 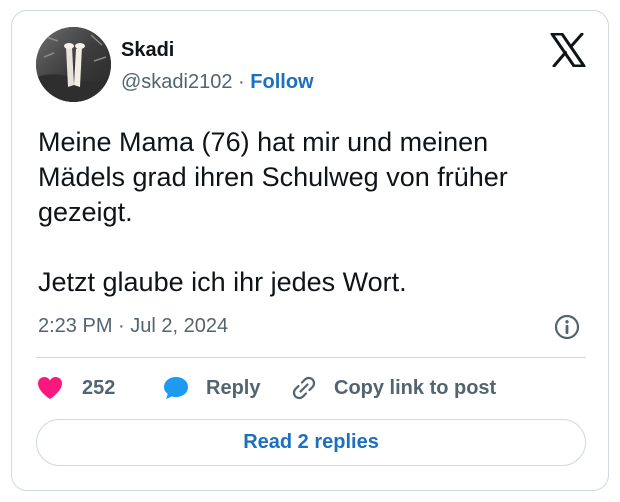 I want to click on author-display-name: Skadi, so click(x=147, y=50).